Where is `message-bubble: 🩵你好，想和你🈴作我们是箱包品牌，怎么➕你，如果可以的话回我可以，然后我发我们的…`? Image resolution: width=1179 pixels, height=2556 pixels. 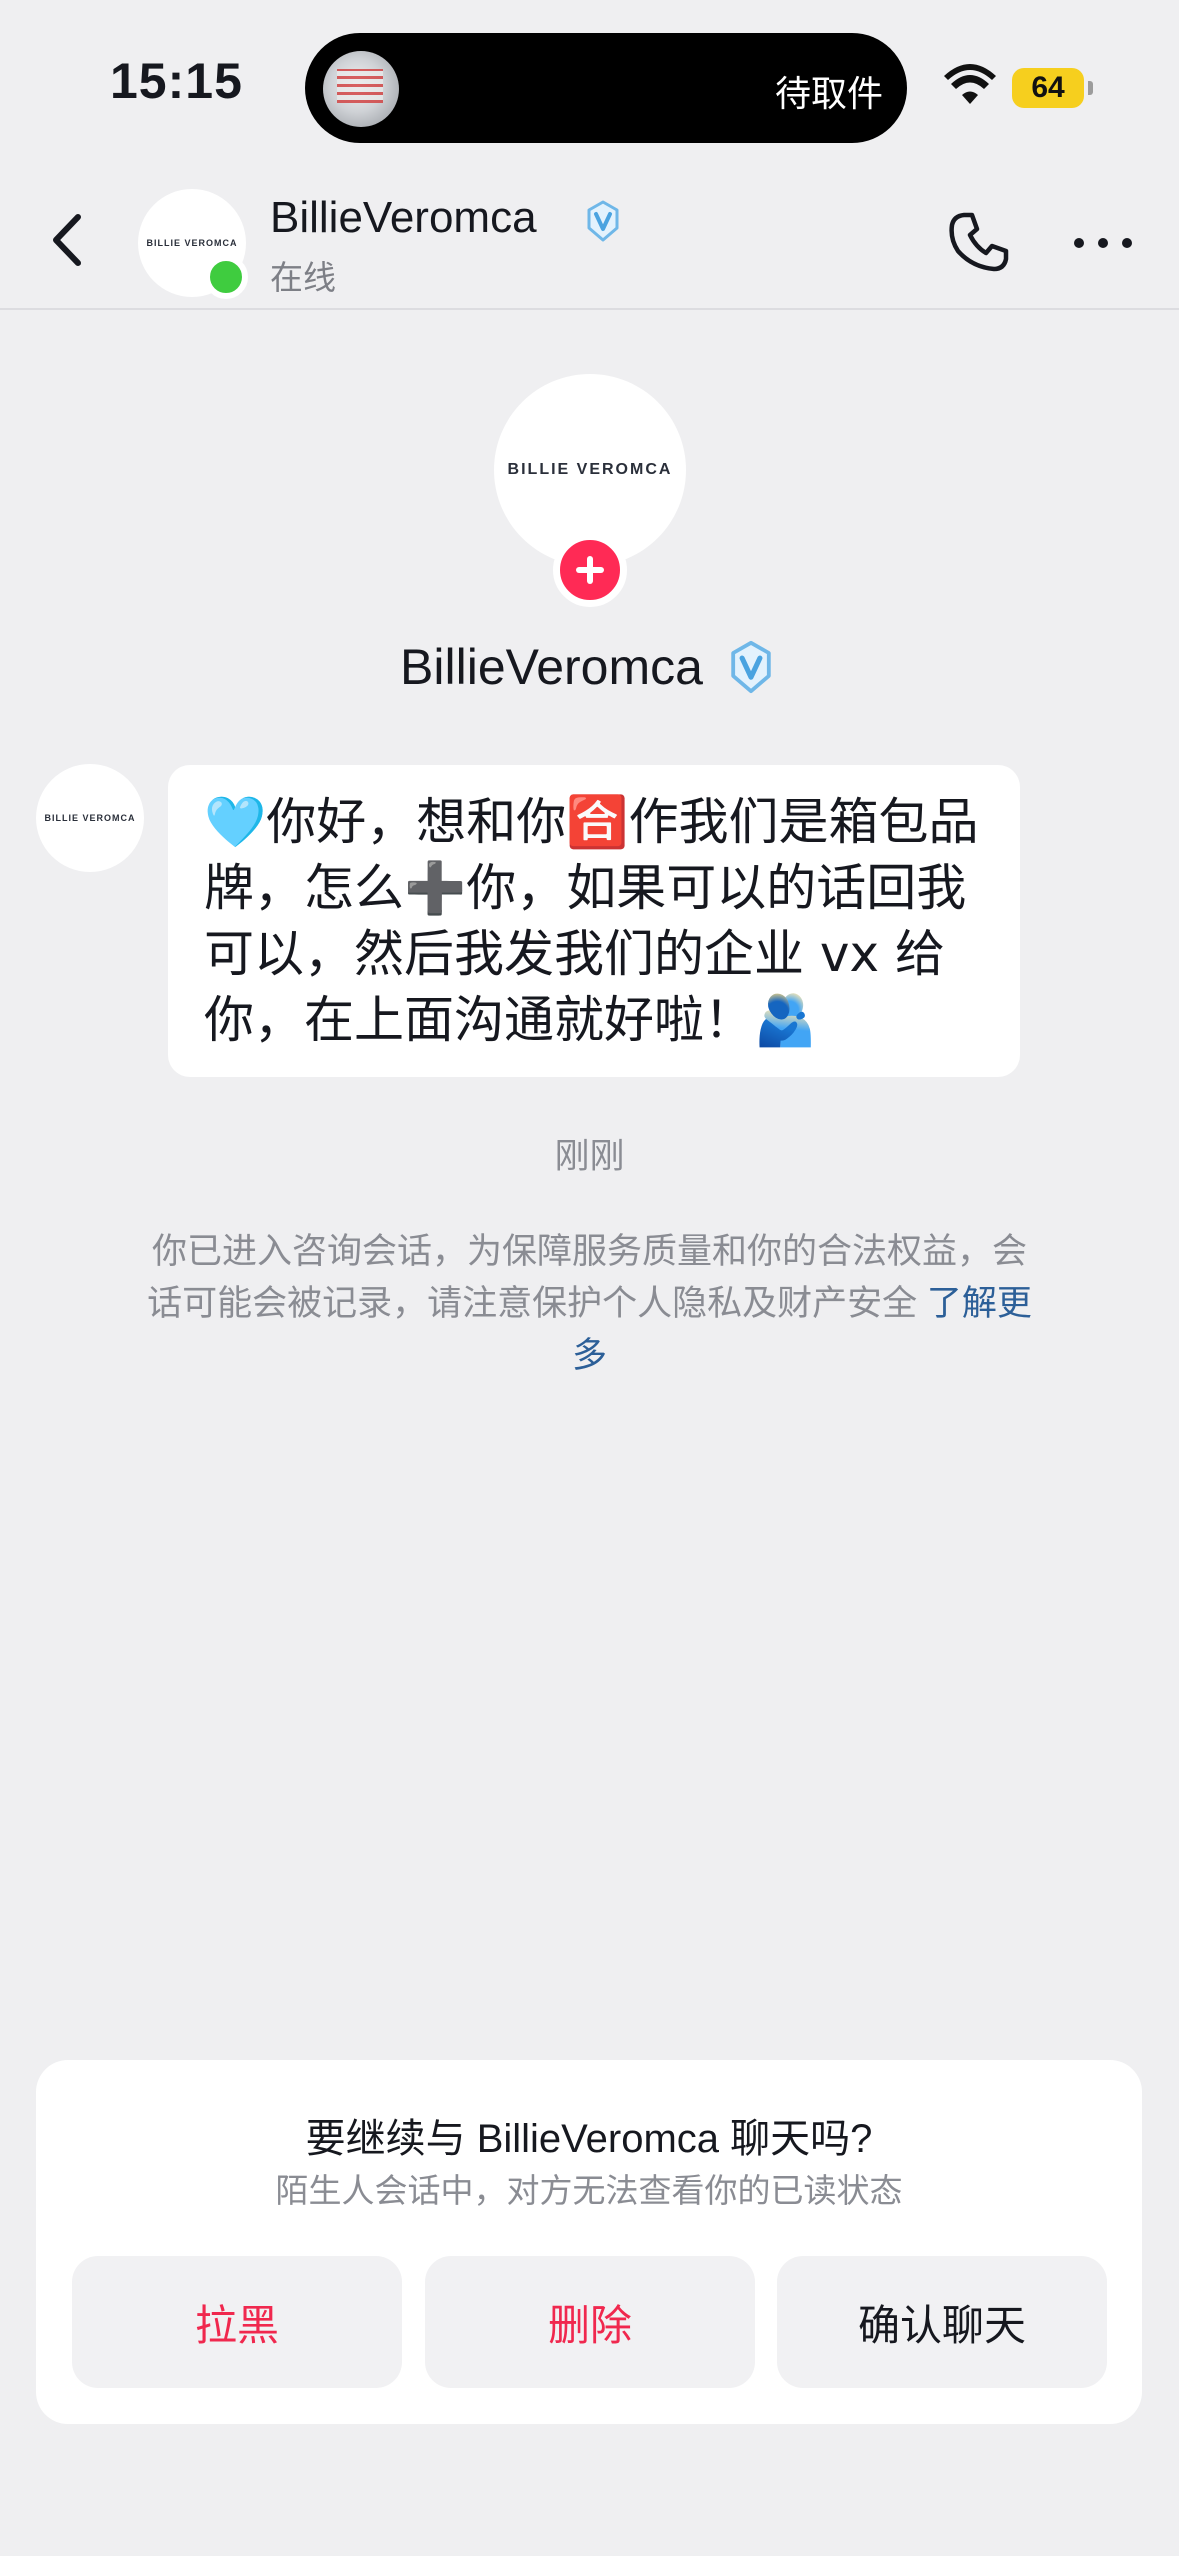 message-bubble: 🩵你好，想和你🈴作我们是箱包品牌，怎么➕你，如果可以的话回我可以，然后我发我们的… is located at coordinates (594, 921).